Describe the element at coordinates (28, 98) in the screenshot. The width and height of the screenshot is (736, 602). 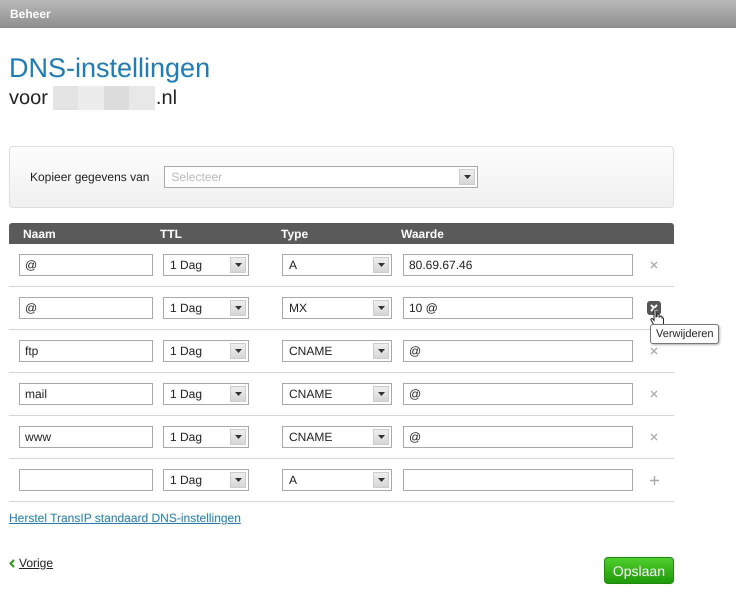
I see `domain-prefix: voor` at that location.